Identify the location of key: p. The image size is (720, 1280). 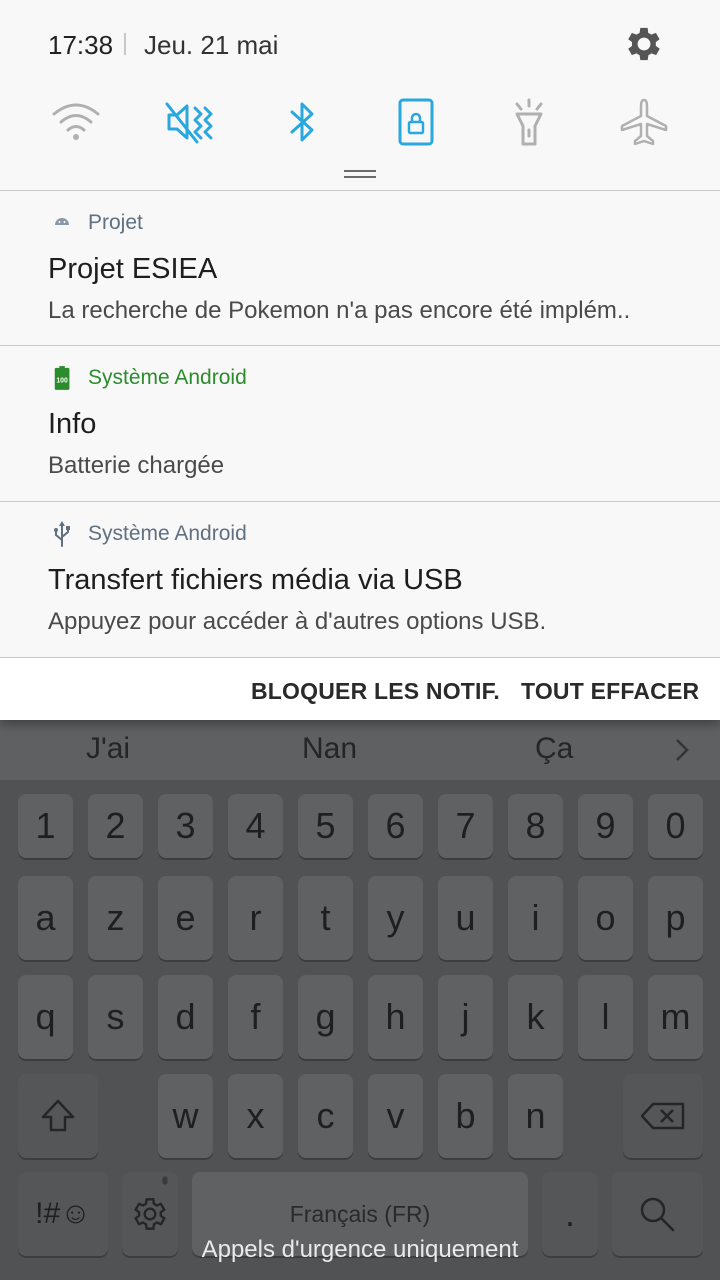
(675, 918).